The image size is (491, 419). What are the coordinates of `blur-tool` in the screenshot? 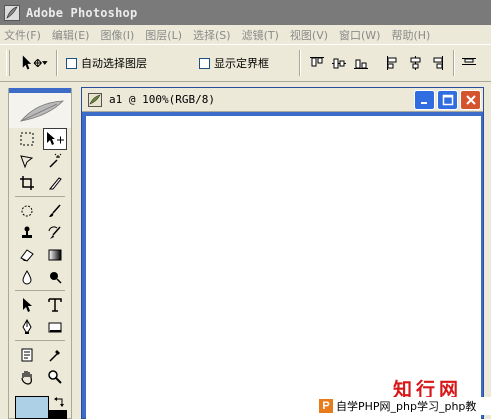 It's located at (27, 277).